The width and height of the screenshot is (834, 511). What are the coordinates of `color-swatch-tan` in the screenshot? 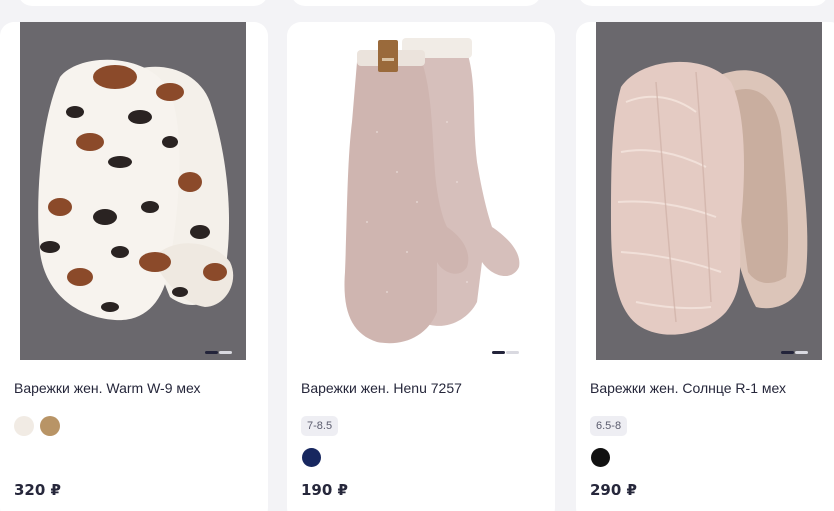 It's located at (50, 426).